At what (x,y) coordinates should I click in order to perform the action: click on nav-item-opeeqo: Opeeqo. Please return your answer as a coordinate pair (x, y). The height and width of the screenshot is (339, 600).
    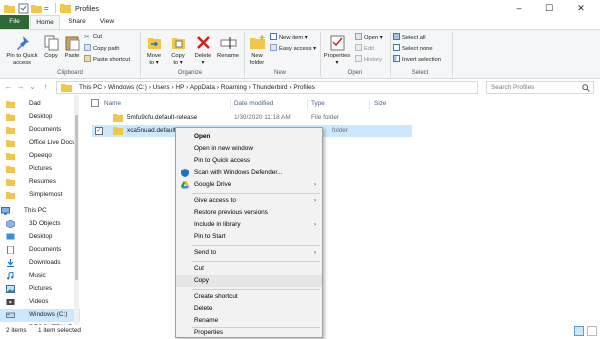
    Looking at the image, I should click on (40, 156).